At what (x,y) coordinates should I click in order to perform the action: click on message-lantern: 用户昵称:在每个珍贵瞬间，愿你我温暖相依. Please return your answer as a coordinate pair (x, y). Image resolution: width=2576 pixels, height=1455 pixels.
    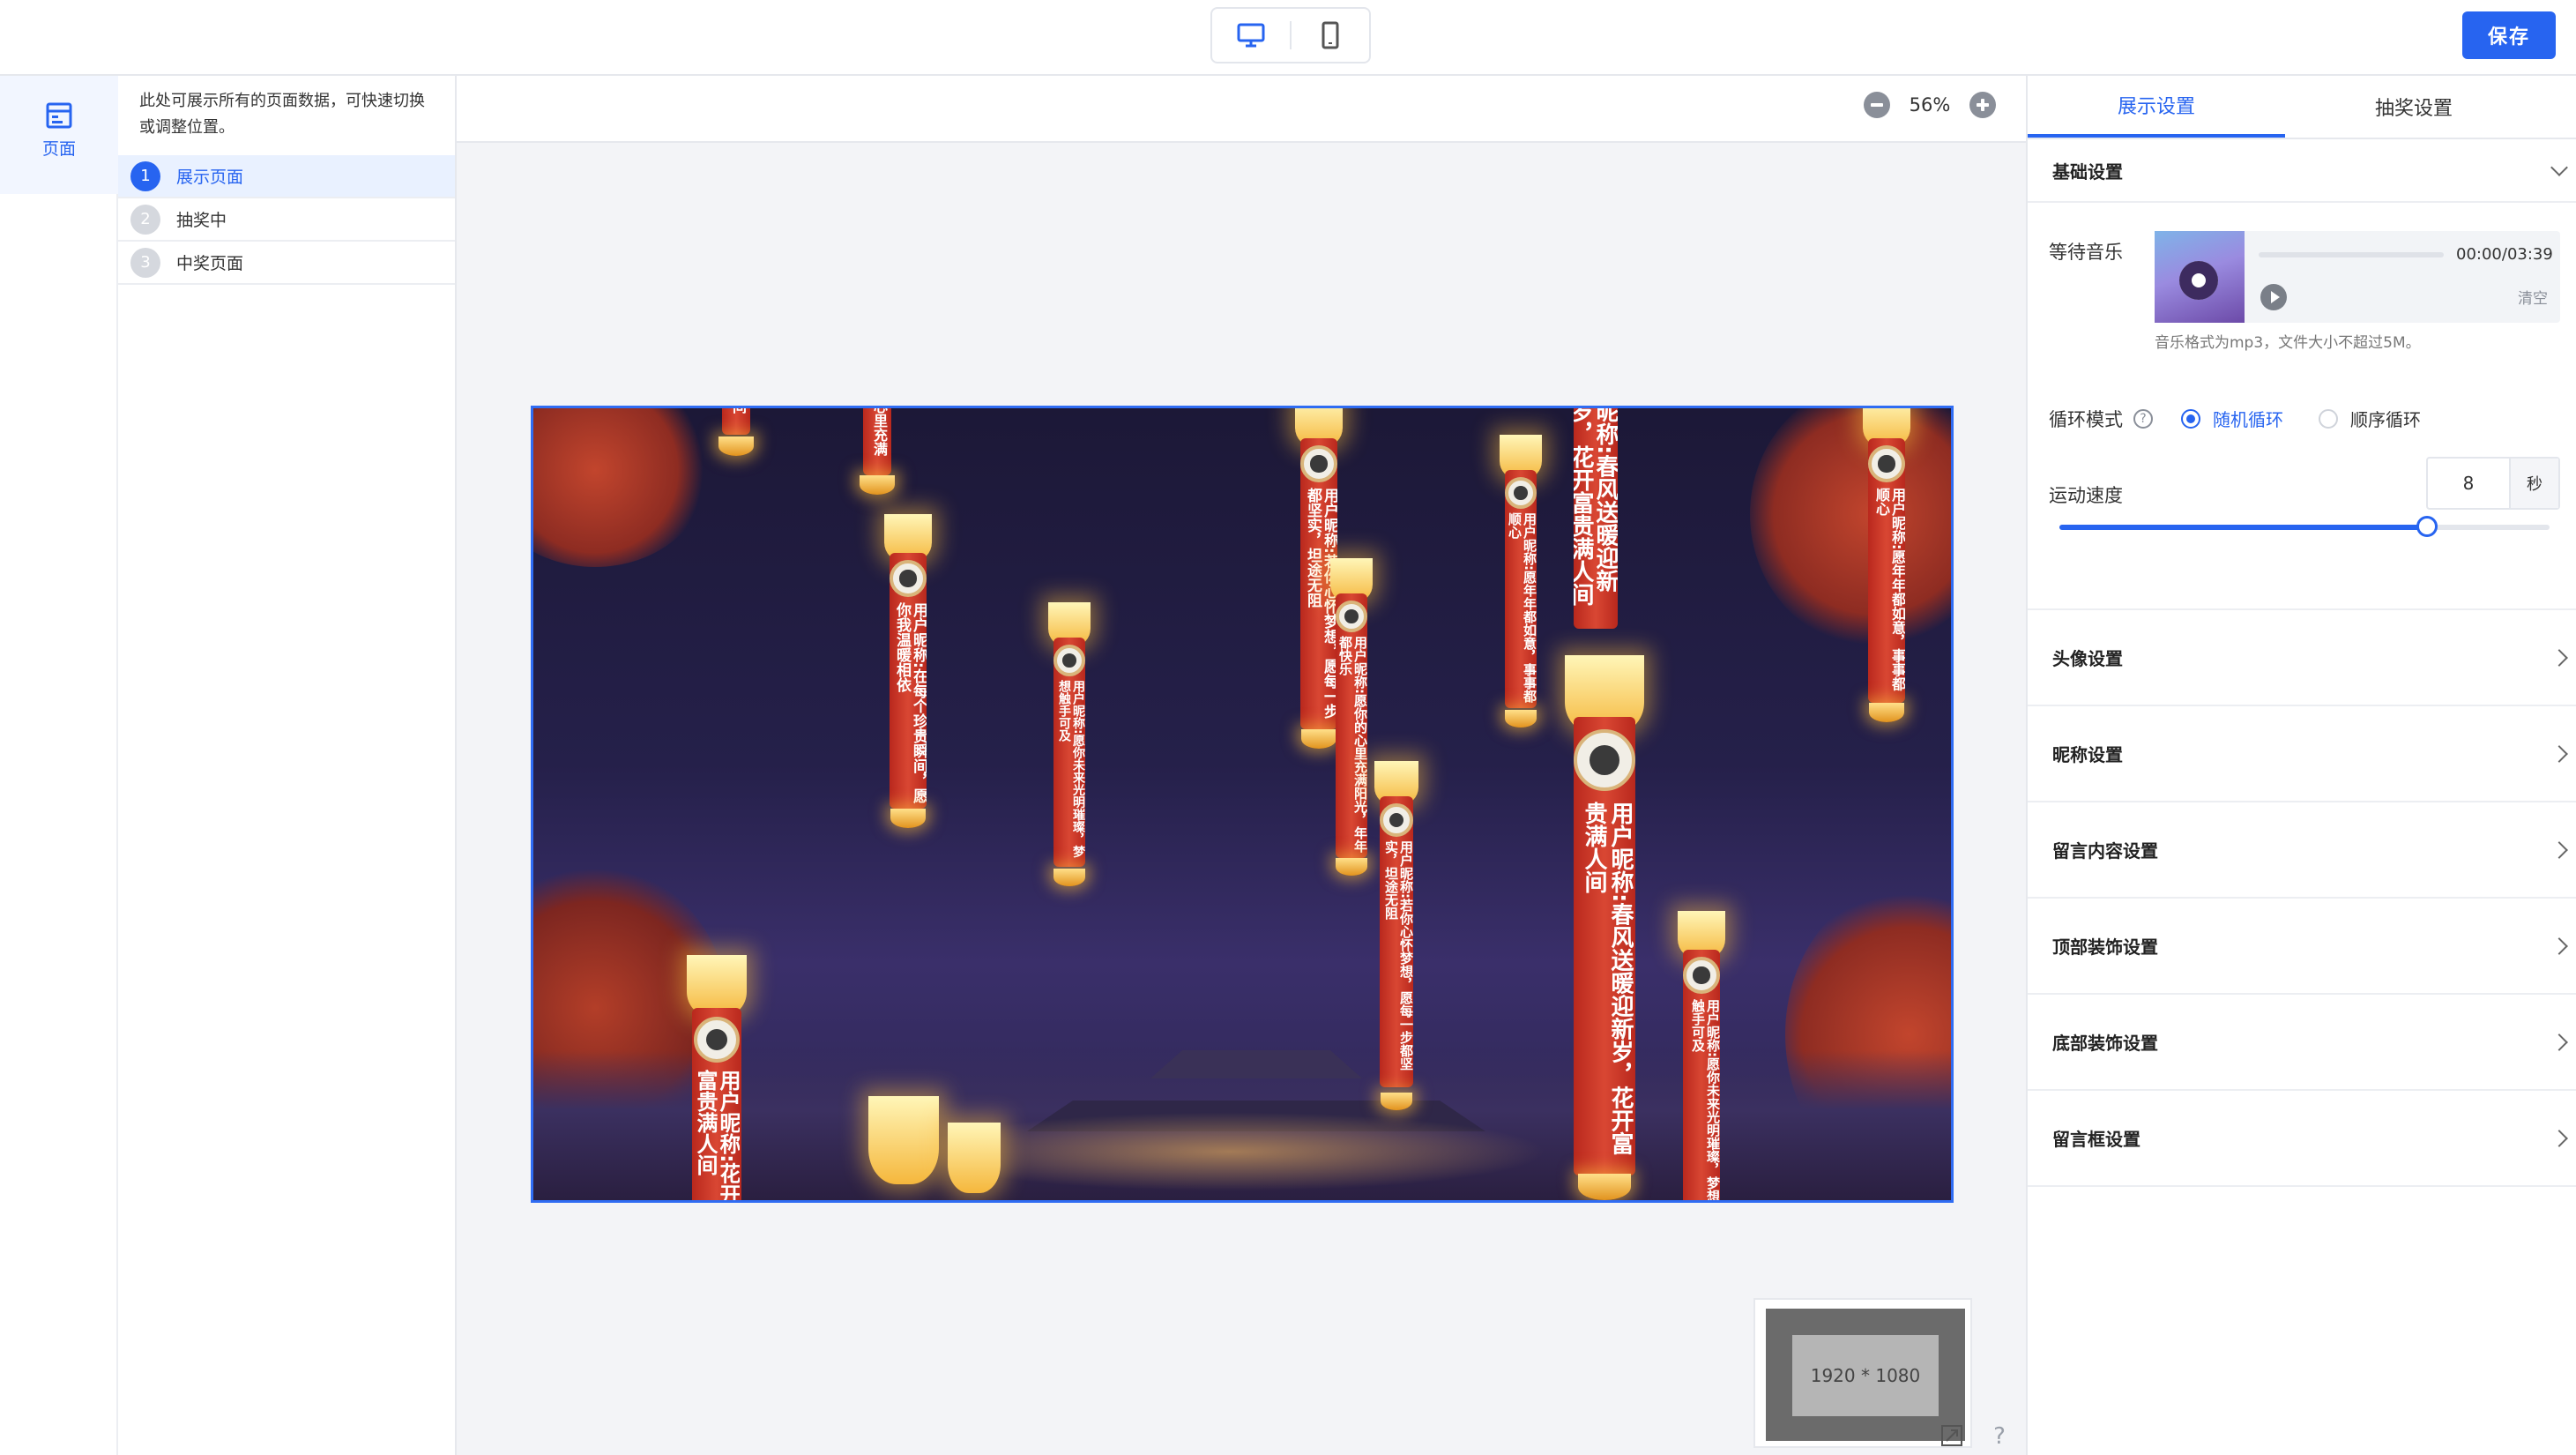
    Looking at the image, I should click on (908, 677).